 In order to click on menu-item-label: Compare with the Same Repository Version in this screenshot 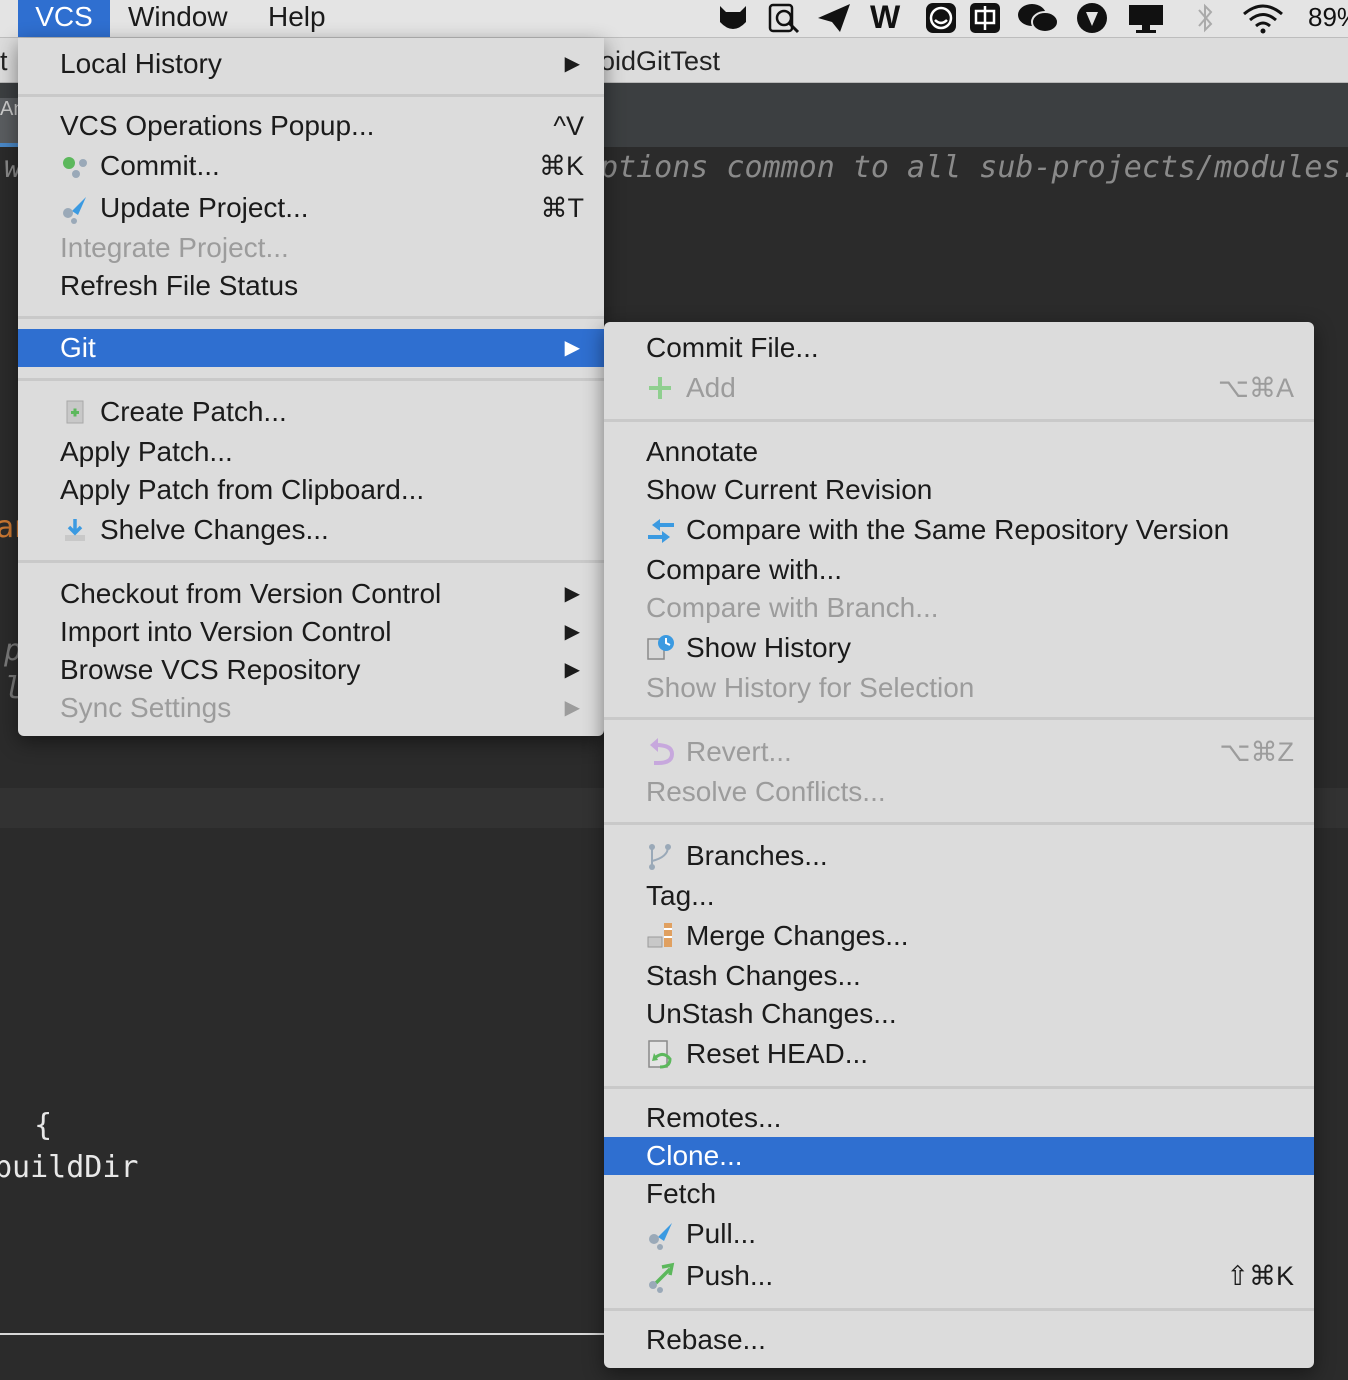, I will do `click(958, 529)`.